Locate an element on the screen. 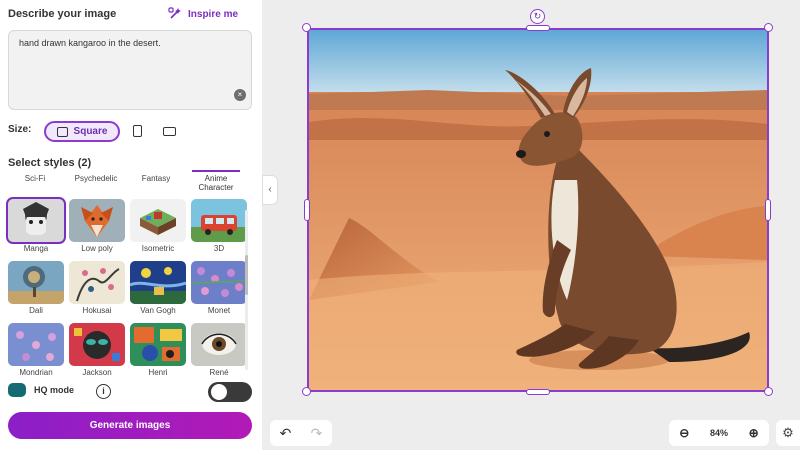 Image resolution: width=800 pixels, height=450 pixels. style-tile-low-poly: Low poly is located at coordinates (97, 226).